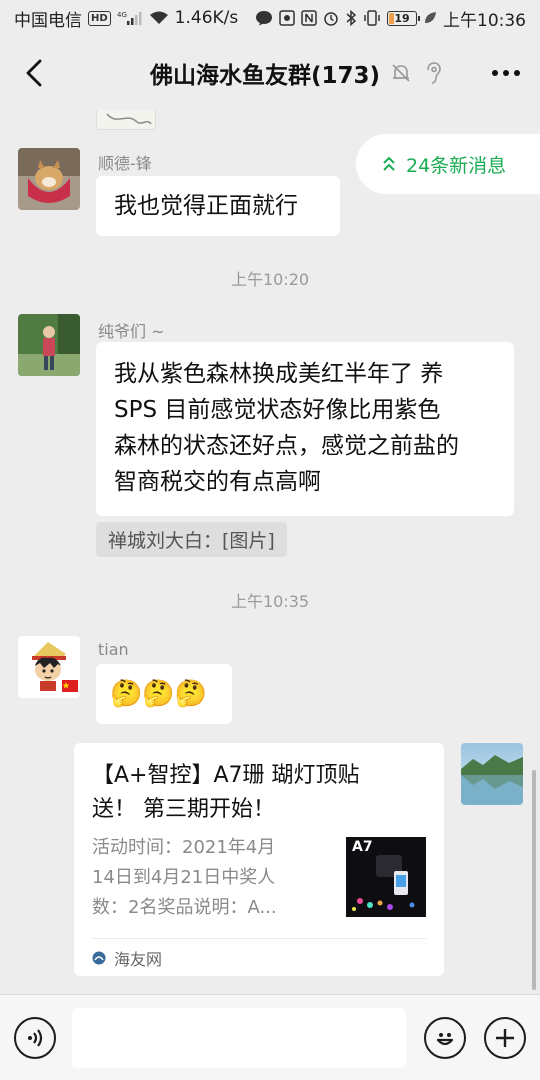 This screenshot has height=1080, width=540. Describe the element at coordinates (259, 957) in the screenshot. I see `card-source: 海友网` at that location.